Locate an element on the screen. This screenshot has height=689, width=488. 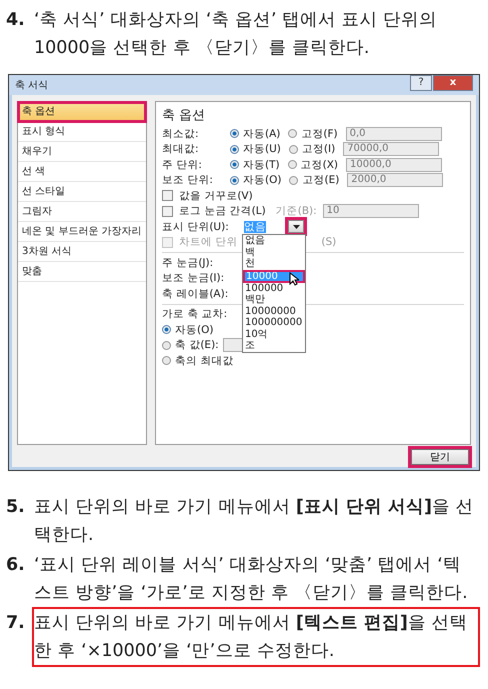
input-field: 10000,0 is located at coordinates (394, 165).